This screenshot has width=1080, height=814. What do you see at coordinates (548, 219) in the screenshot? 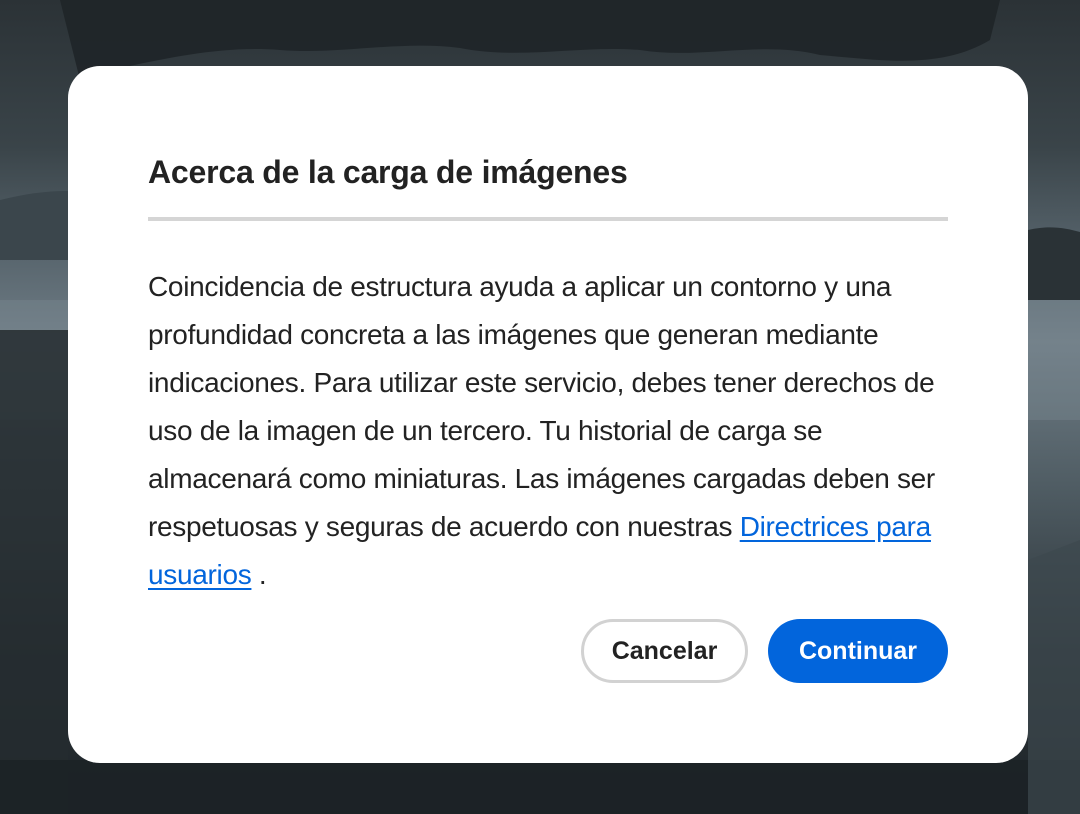
I see `title-divider` at bounding box center [548, 219].